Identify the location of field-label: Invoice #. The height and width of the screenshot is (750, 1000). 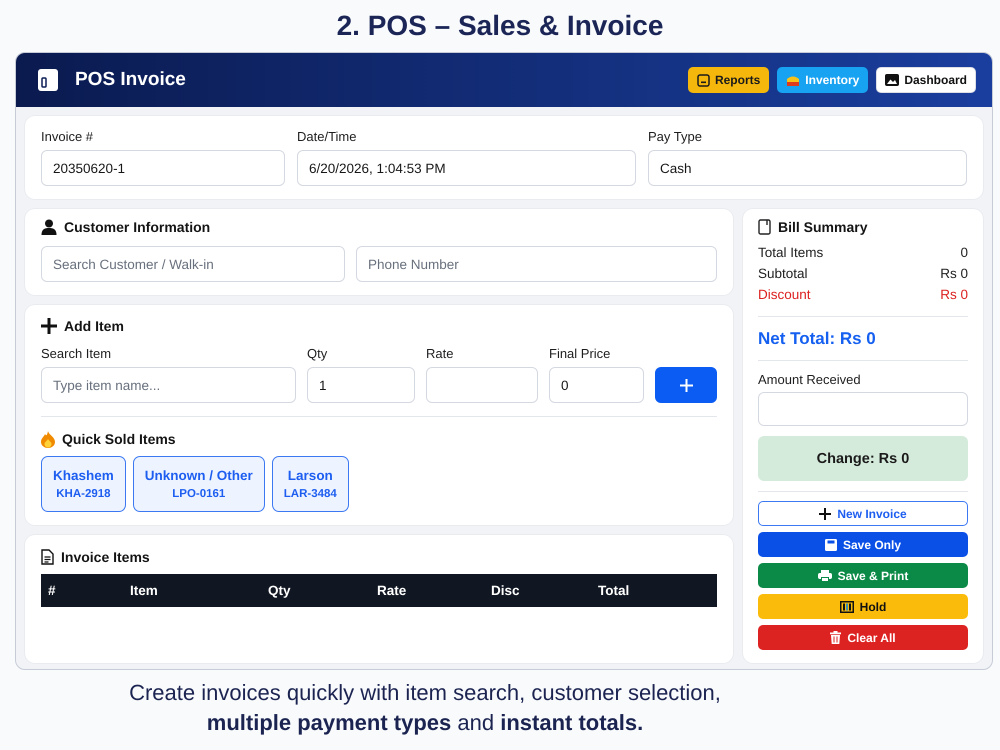
(67, 136).